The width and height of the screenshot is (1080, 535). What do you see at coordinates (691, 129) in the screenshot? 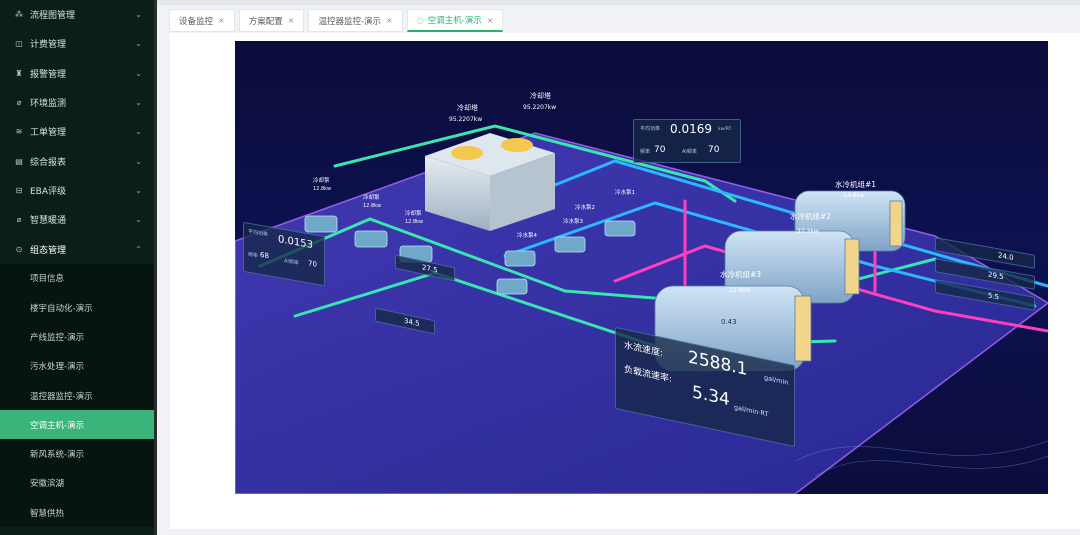
I see `rate-value: 0.0169` at bounding box center [691, 129].